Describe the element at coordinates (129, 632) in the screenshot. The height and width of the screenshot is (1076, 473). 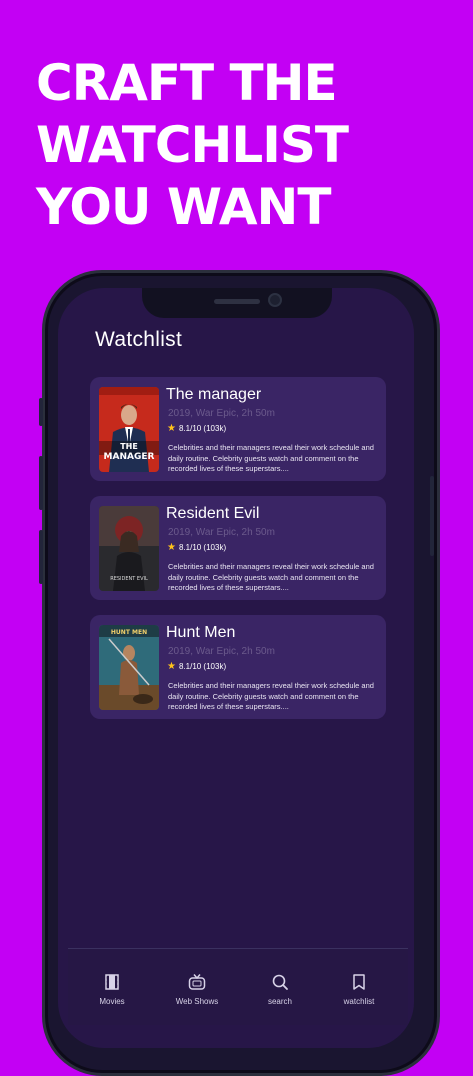
I see `svg-text: HUNT MEN` at that location.